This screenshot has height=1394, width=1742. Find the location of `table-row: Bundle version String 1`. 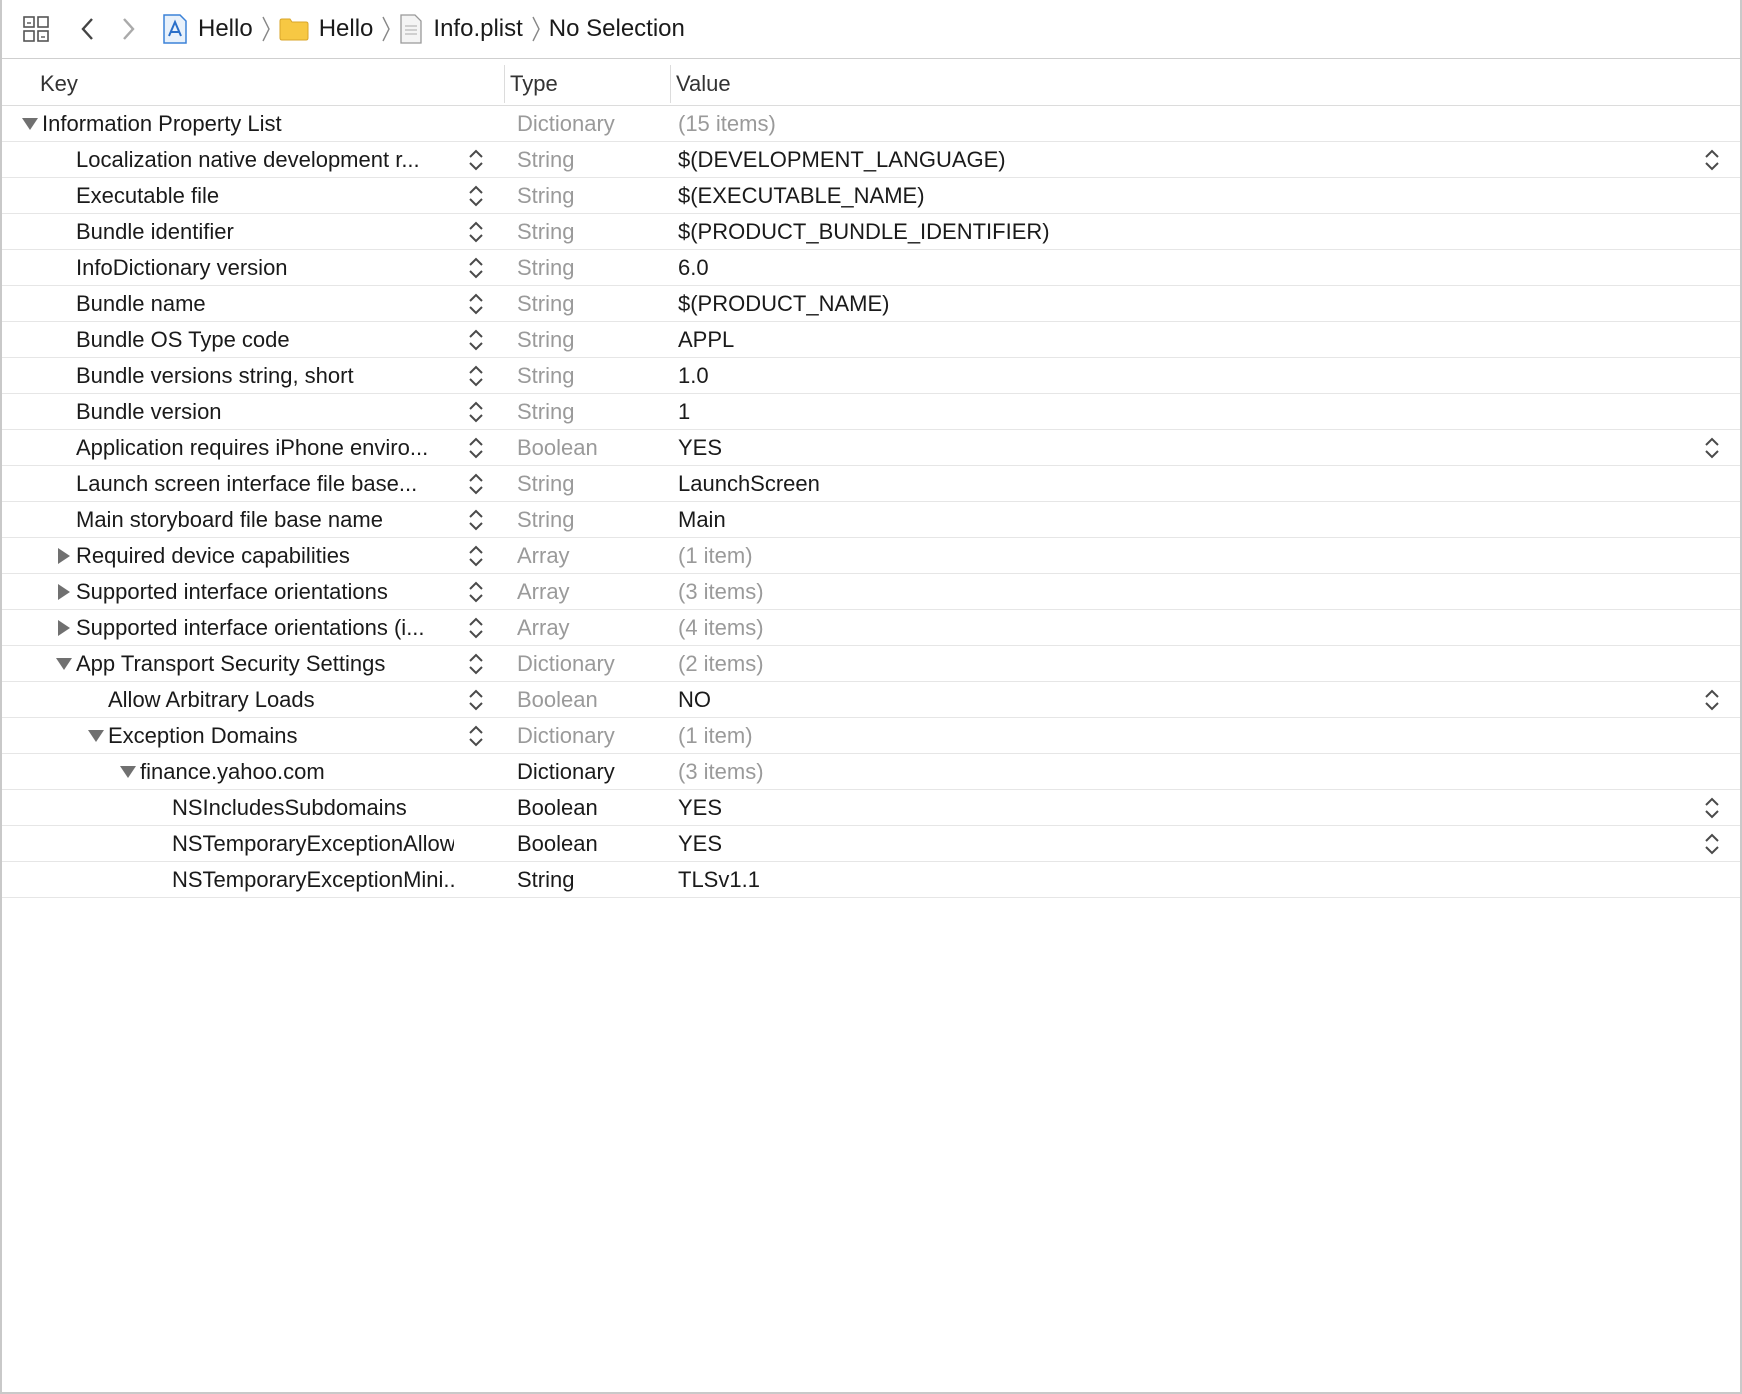

table-row: Bundle version String 1 is located at coordinates (871, 412).